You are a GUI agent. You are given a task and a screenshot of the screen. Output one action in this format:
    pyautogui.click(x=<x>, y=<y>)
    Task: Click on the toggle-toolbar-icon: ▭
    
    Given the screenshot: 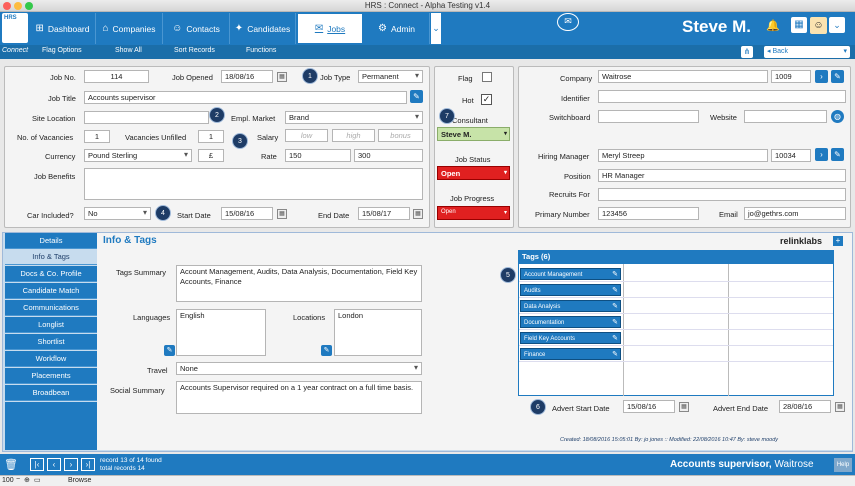 What is the action you would take?
    pyautogui.click(x=37, y=480)
    